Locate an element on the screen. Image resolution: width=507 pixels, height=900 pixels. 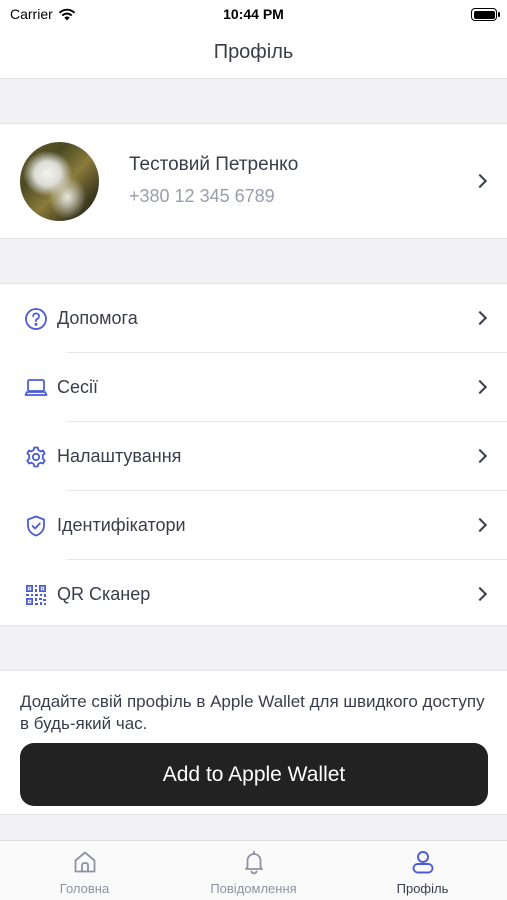
navigation-bar: Профіль is located at coordinates (253, 54).